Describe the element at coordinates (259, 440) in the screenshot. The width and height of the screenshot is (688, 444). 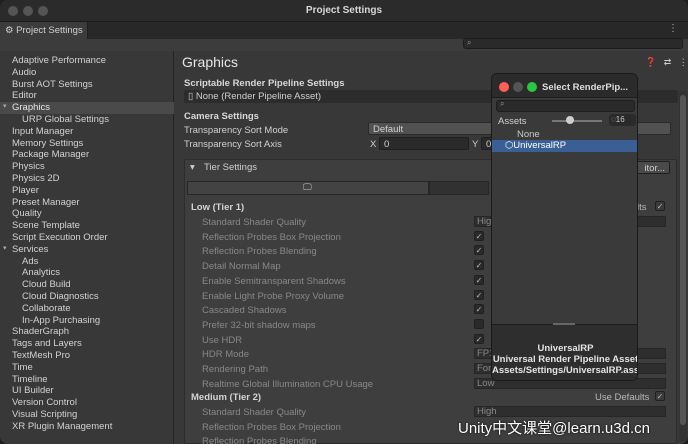
I see `medium-row-label: Reflection Probes Blending` at that location.